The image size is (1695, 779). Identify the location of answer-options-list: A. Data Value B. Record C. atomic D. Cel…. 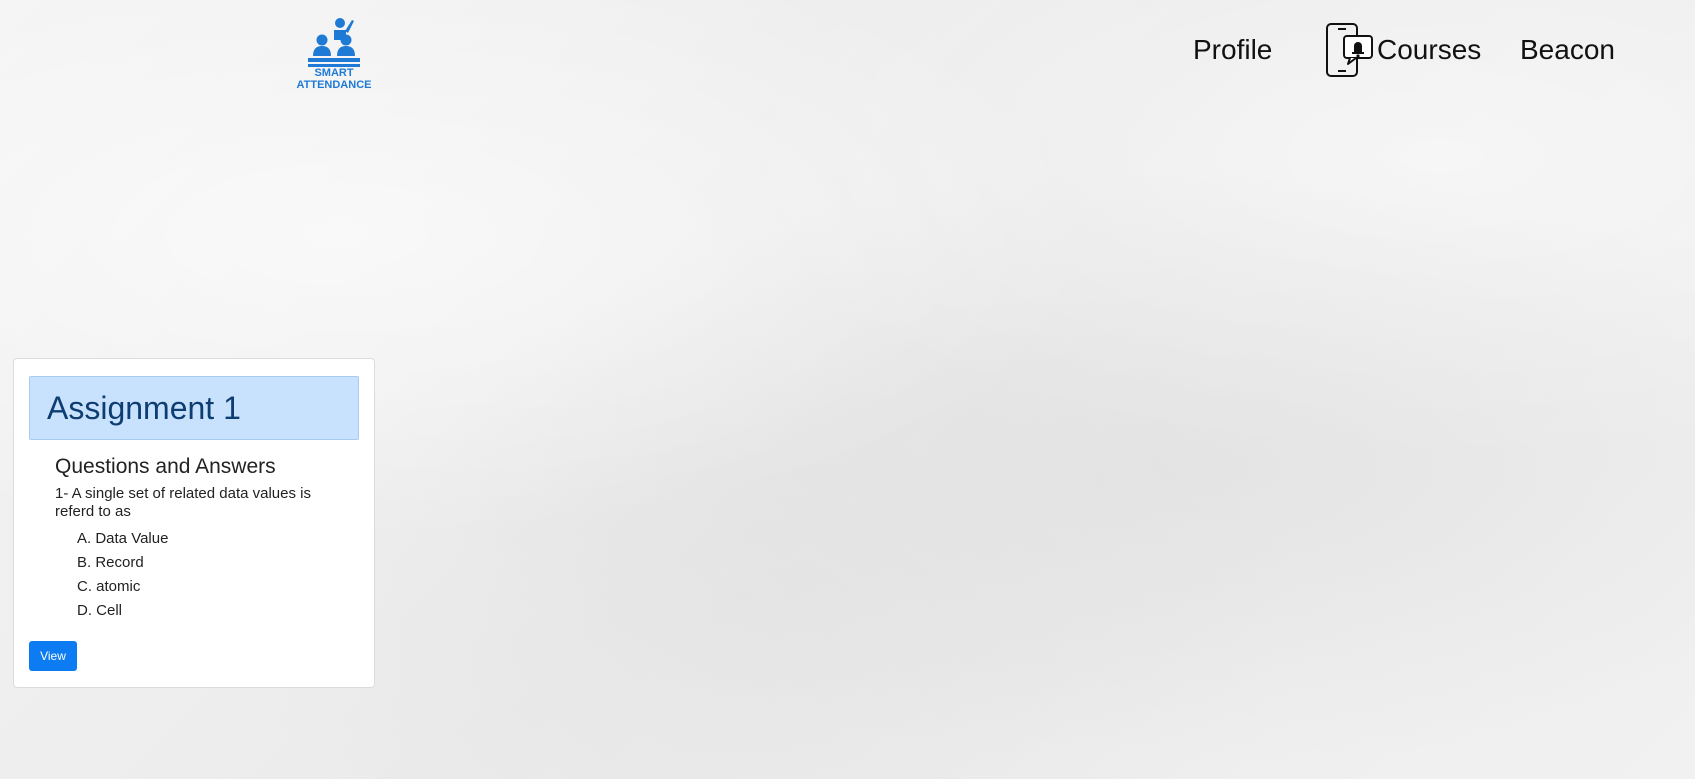
(122, 575).